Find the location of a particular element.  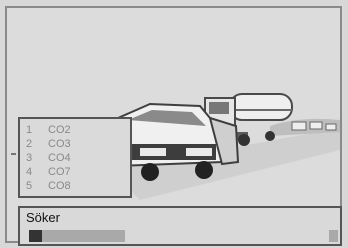

channel-list: 1 CO2 2 CO3 3 CO4 4 CO7 5 CO8 is located at coordinates (75, 157).